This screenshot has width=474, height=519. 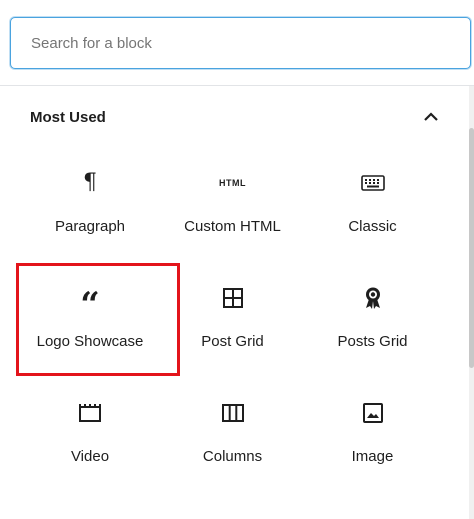 I want to click on keyboard-icon, so click(x=372, y=183).